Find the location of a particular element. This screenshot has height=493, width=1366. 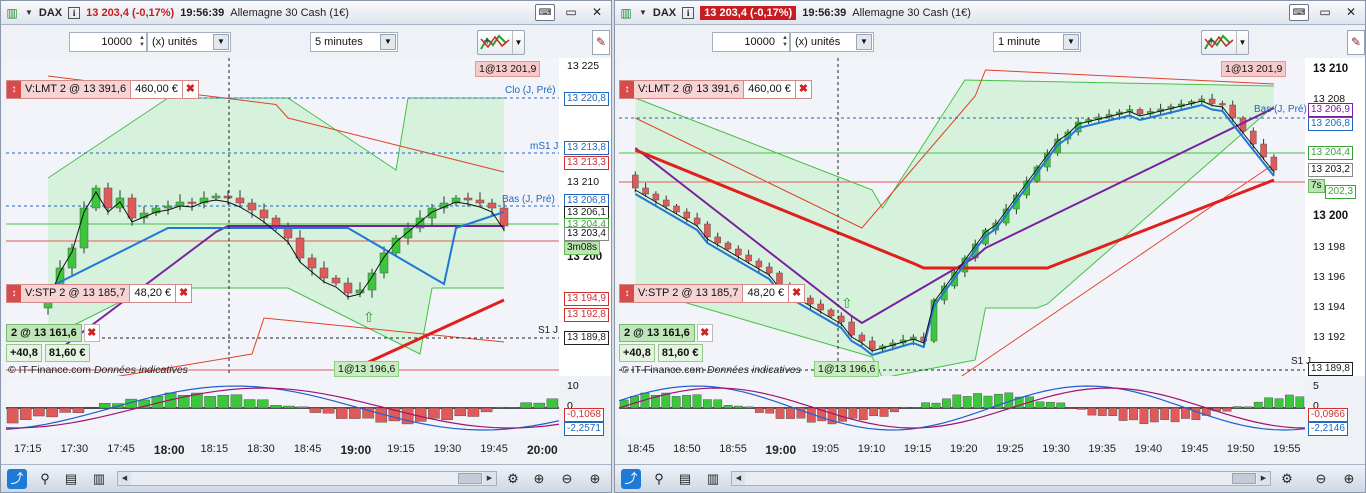

candle-timer: 7s is located at coordinates (1316, 186).